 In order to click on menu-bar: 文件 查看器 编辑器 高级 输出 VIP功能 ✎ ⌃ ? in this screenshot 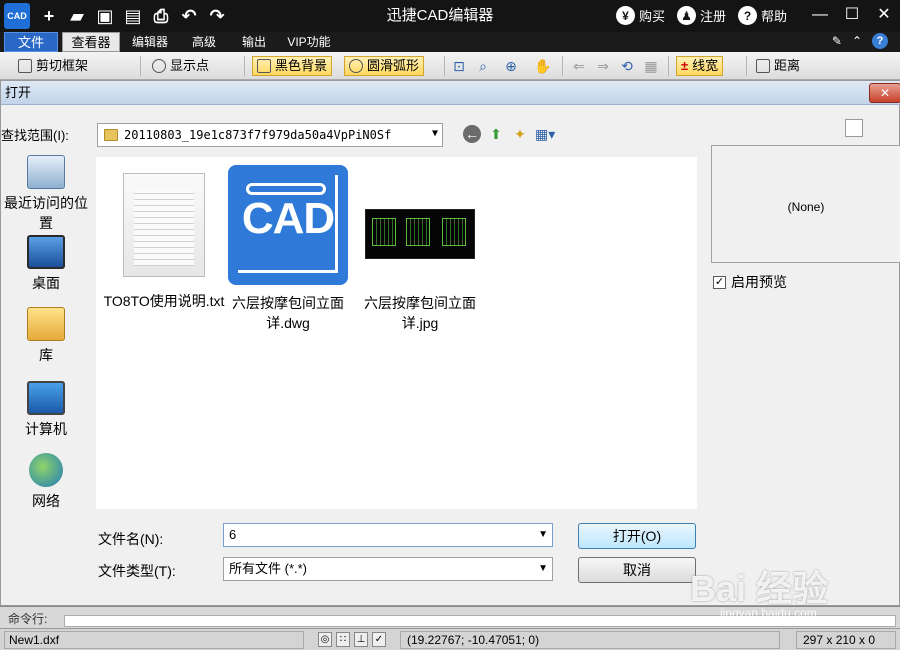, I will do `click(450, 42)`.